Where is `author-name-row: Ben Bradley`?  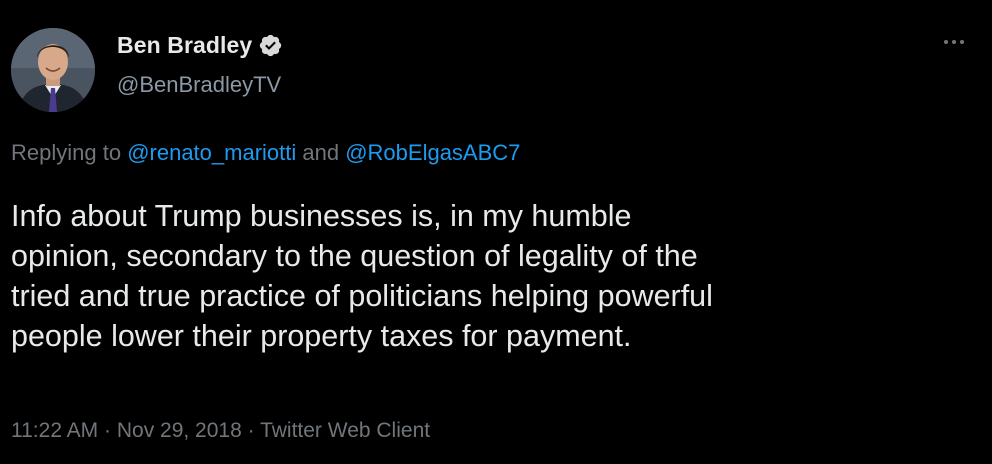
author-name-row: Ben Bradley is located at coordinates (200, 45).